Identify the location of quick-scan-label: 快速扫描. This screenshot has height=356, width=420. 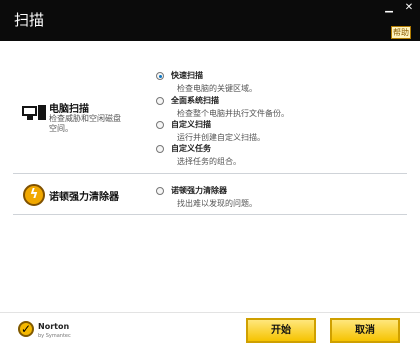
(187, 75).